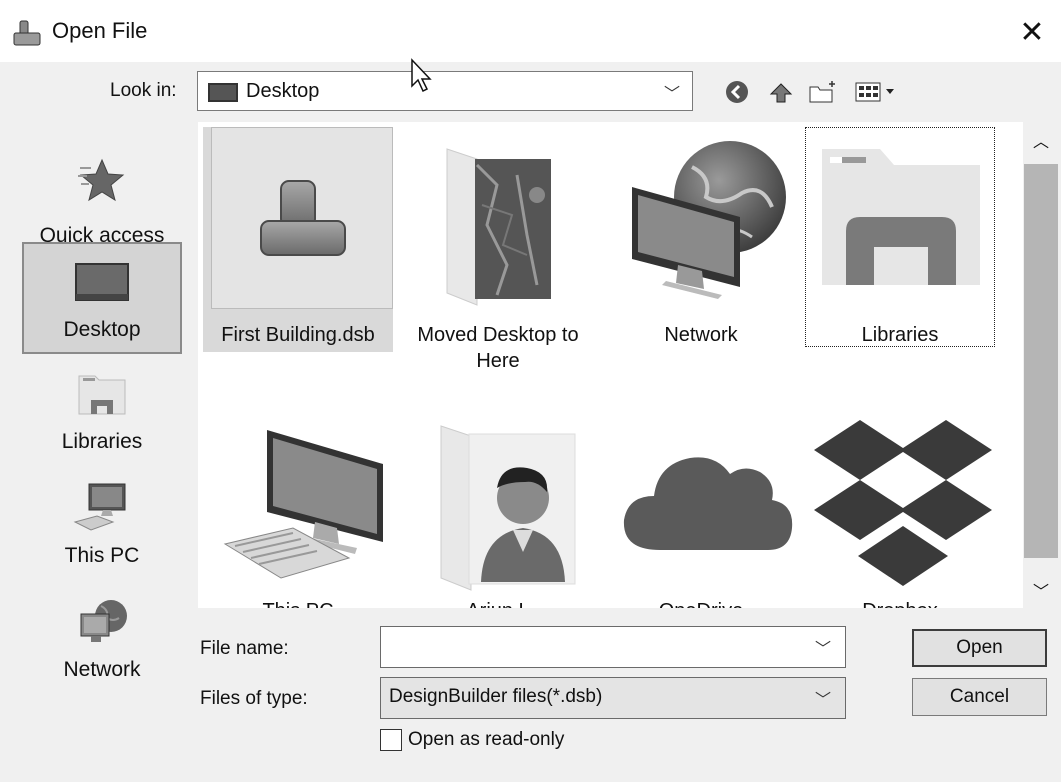  I want to click on cancel-button-label: Cancel, so click(979, 696).